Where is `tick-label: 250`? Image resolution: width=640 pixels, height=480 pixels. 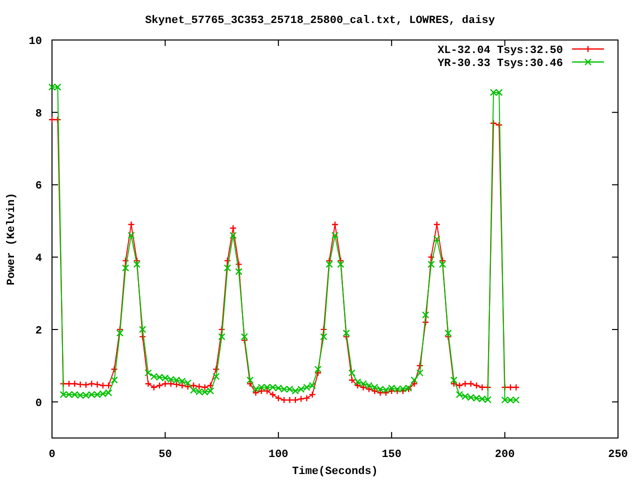 tick-label: 250 is located at coordinates (618, 455).